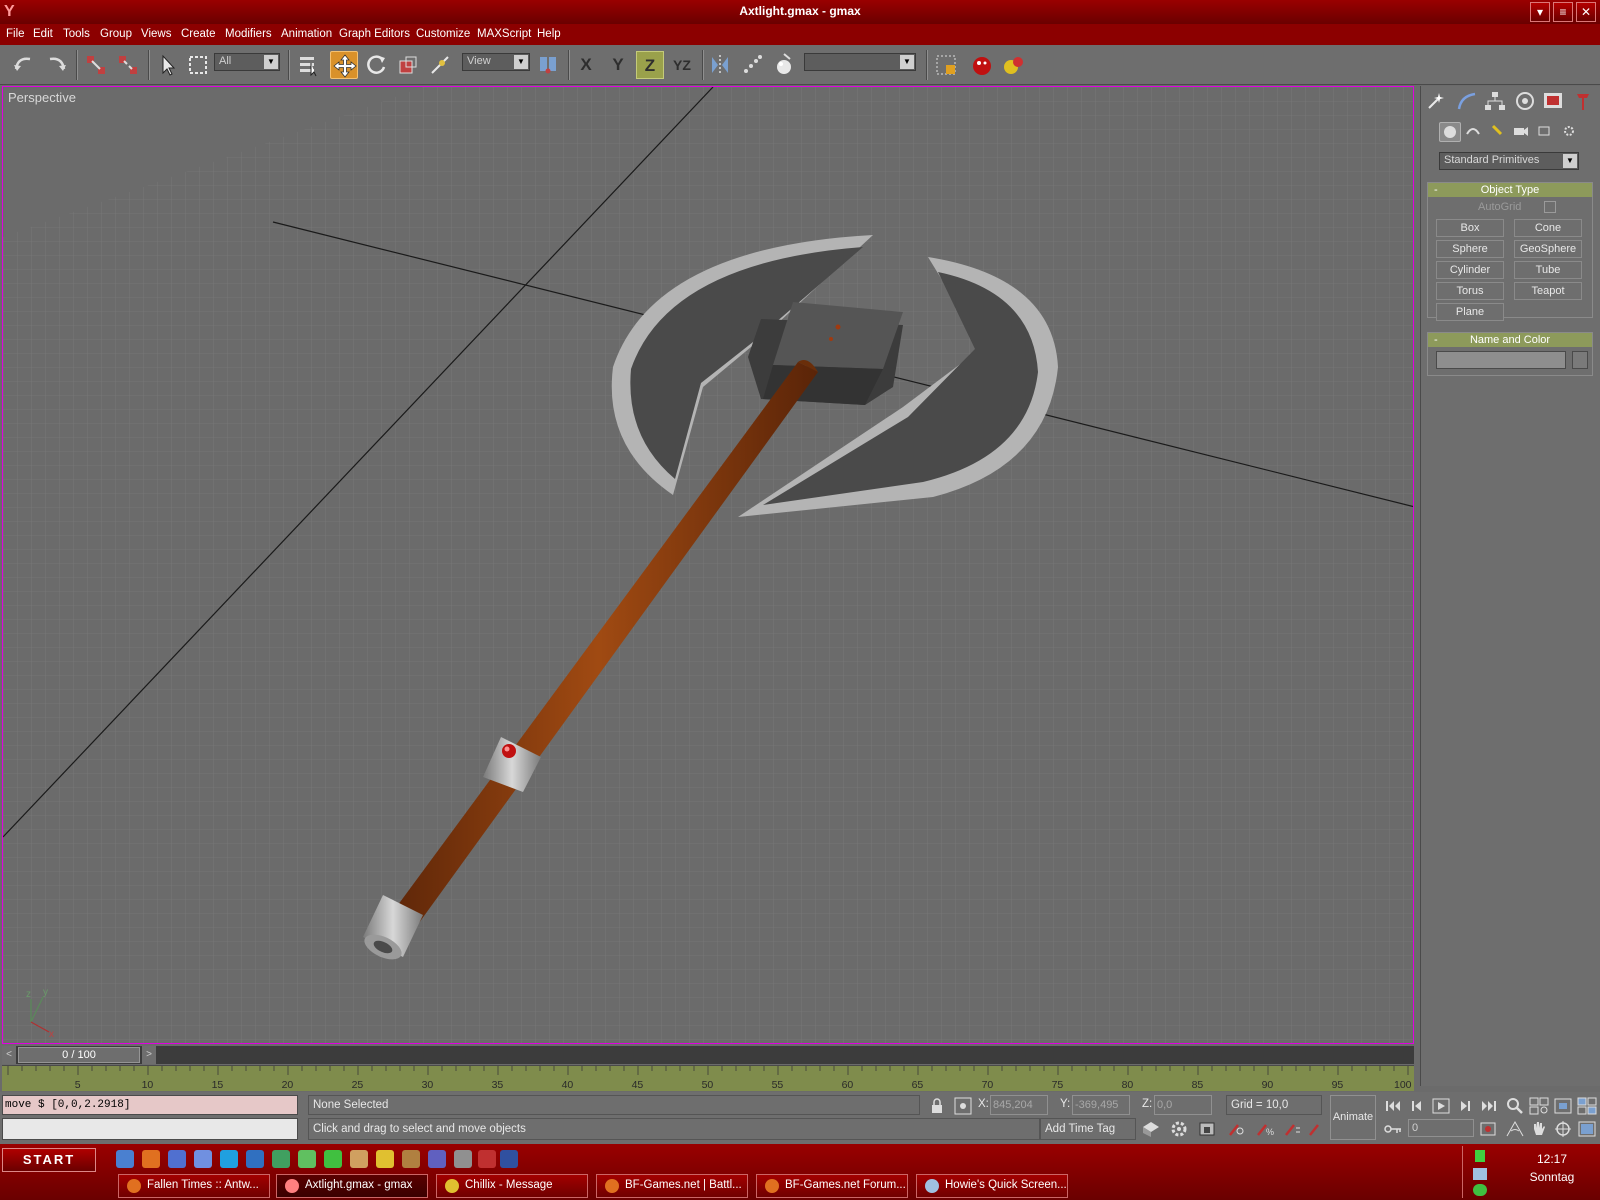 Image resolution: width=1600 pixels, height=1200 pixels. What do you see at coordinates (1525, 101) in the screenshot?
I see `motion-tab-icon` at bounding box center [1525, 101].